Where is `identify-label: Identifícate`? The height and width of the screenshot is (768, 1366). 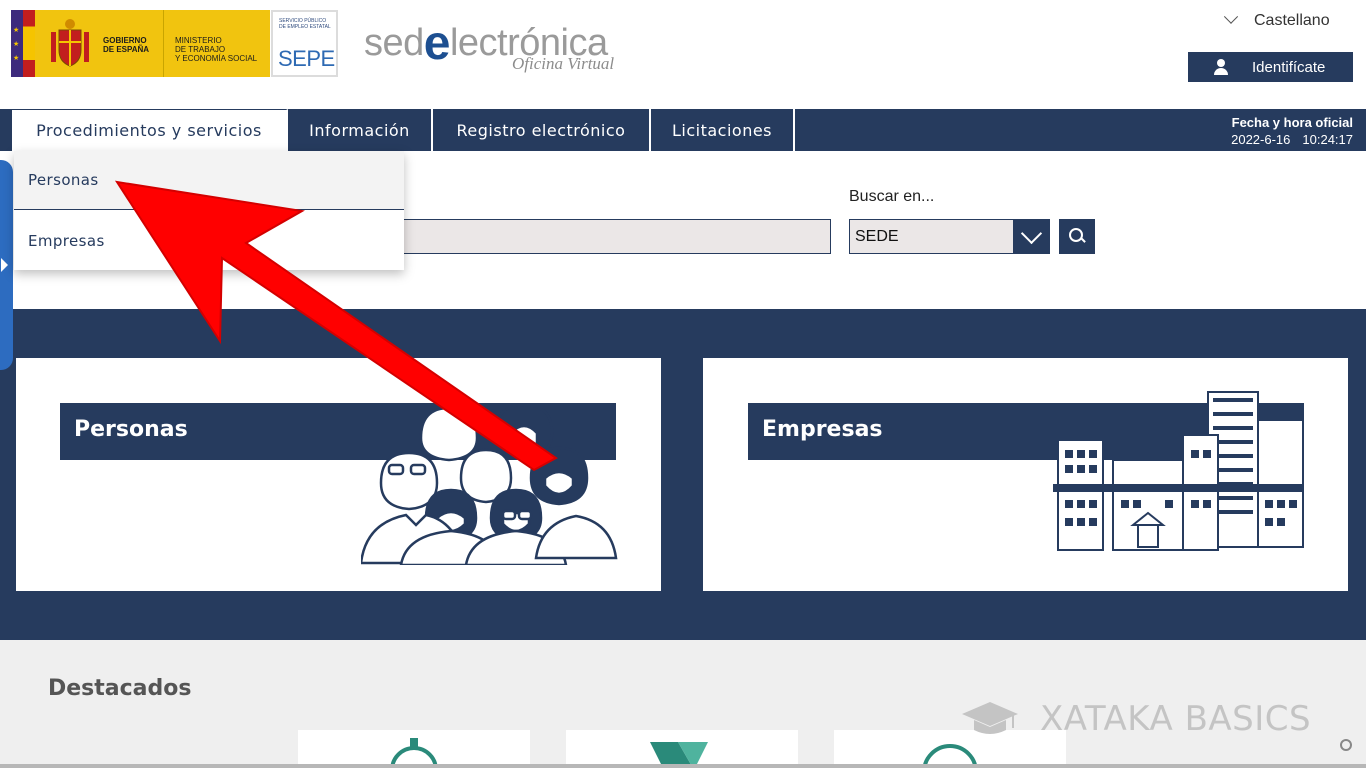
identify-label: Identifícate is located at coordinates (1289, 67).